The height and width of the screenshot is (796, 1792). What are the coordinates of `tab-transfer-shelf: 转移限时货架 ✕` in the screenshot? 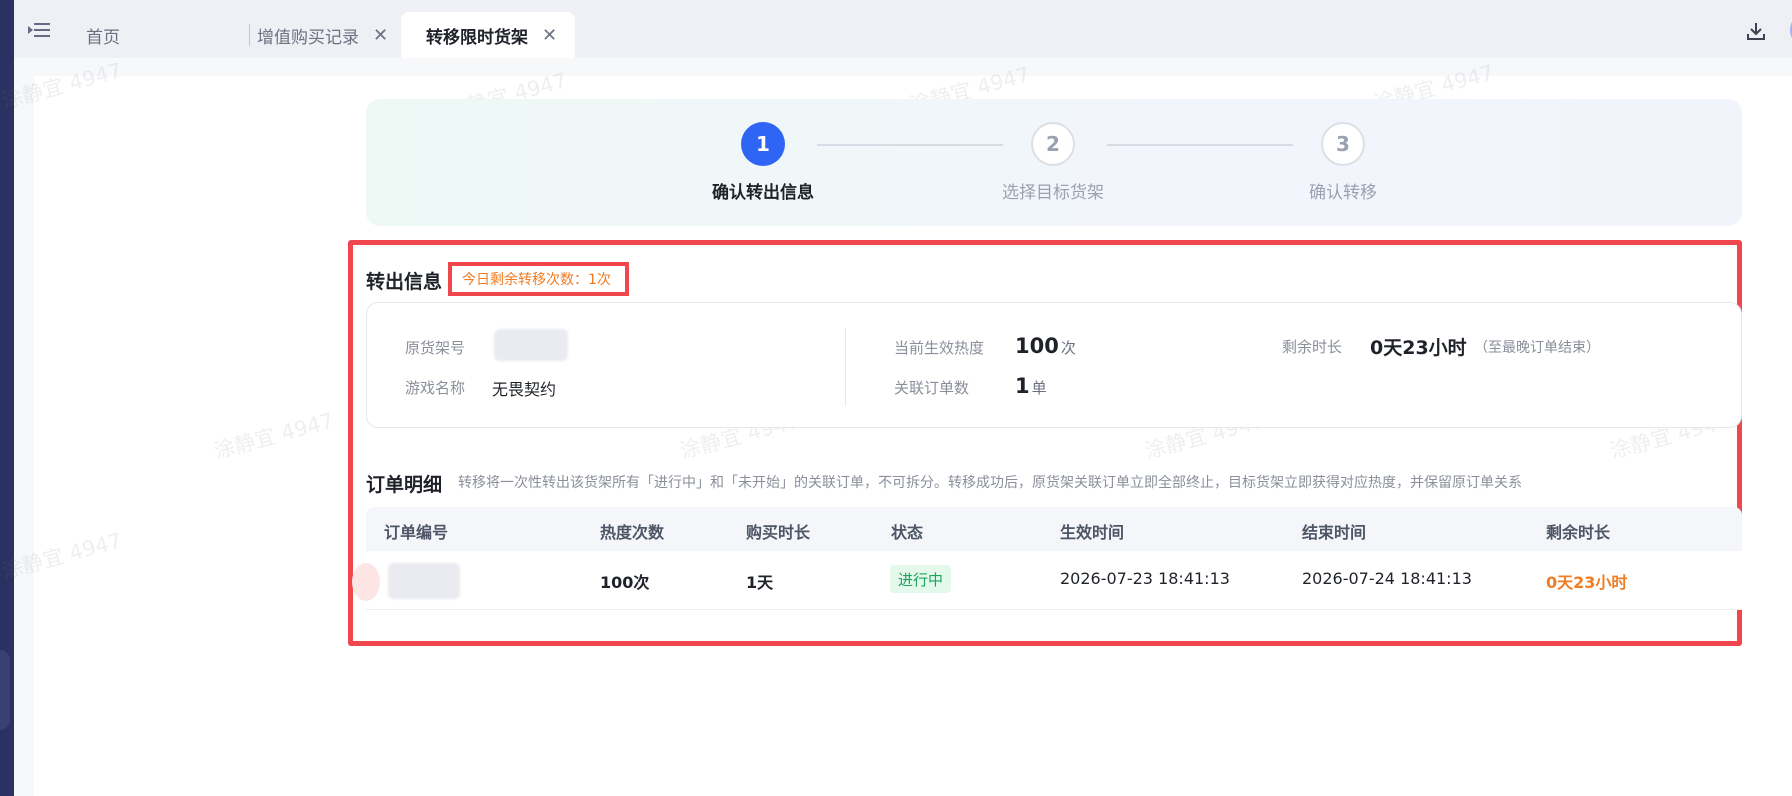 It's located at (488, 35).